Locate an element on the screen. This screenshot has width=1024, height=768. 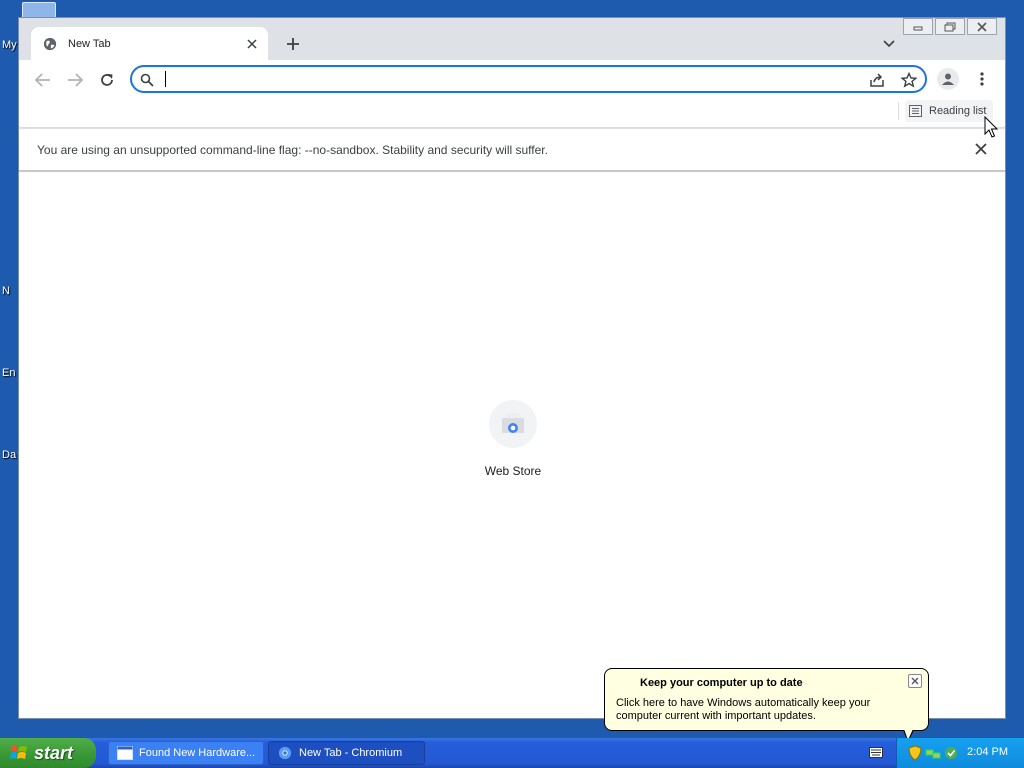
infobar-close-button is located at coordinates (981, 149).